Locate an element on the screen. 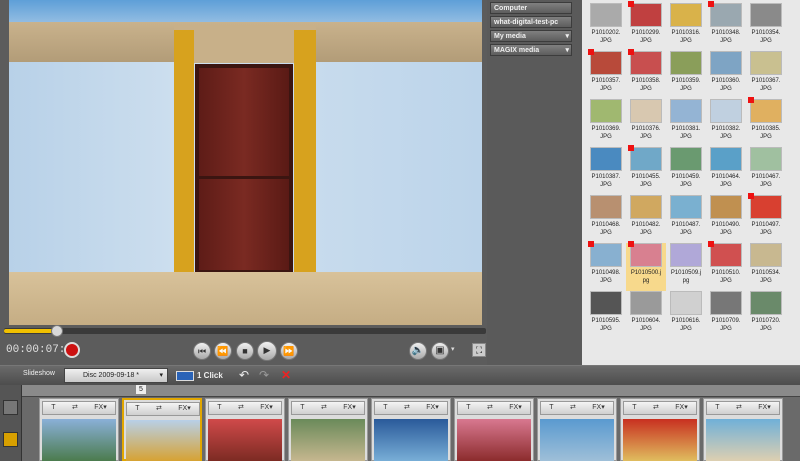 This screenshot has height=461, width=800. storyboard-mode-button is located at coordinates (10, 407).